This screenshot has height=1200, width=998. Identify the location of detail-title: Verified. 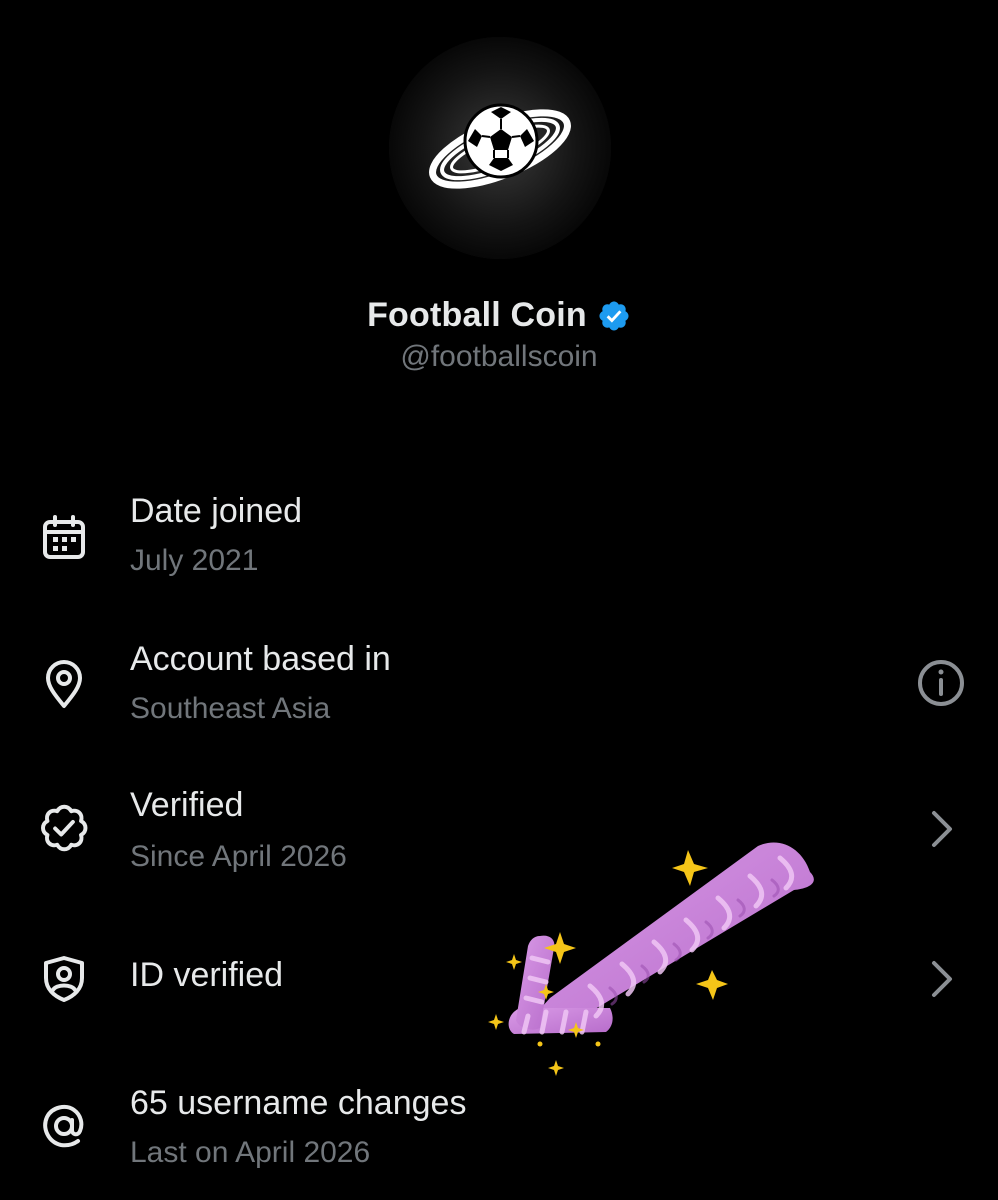
(187, 805).